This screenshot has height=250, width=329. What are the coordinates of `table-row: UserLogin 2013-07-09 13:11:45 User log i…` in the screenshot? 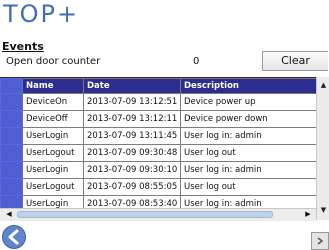 It's located at (158, 136).